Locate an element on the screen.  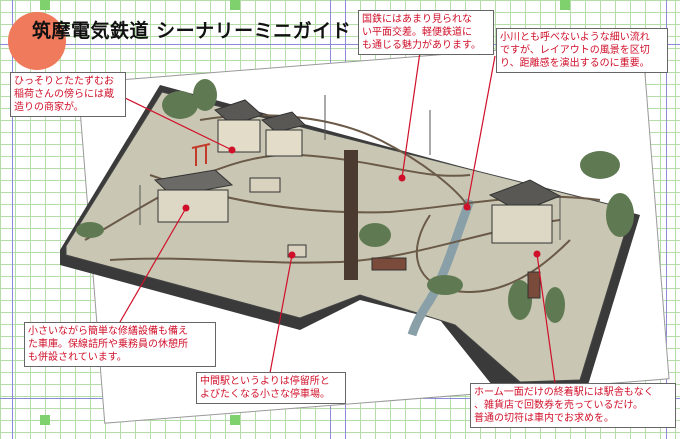
callout-level-crossing: 国鉄にはあまり見られな い平面交差。軽便鉄道に も通じる魅力があります。 is located at coordinates (426, 32).